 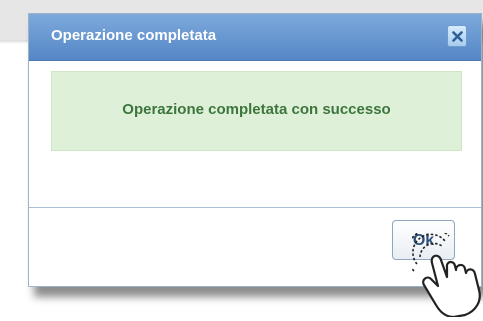 What do you see at coordinates (255, 37) in the screenshot?
I see `dialog-titlebar: Operazione completata` at bounding box center [255, 37].